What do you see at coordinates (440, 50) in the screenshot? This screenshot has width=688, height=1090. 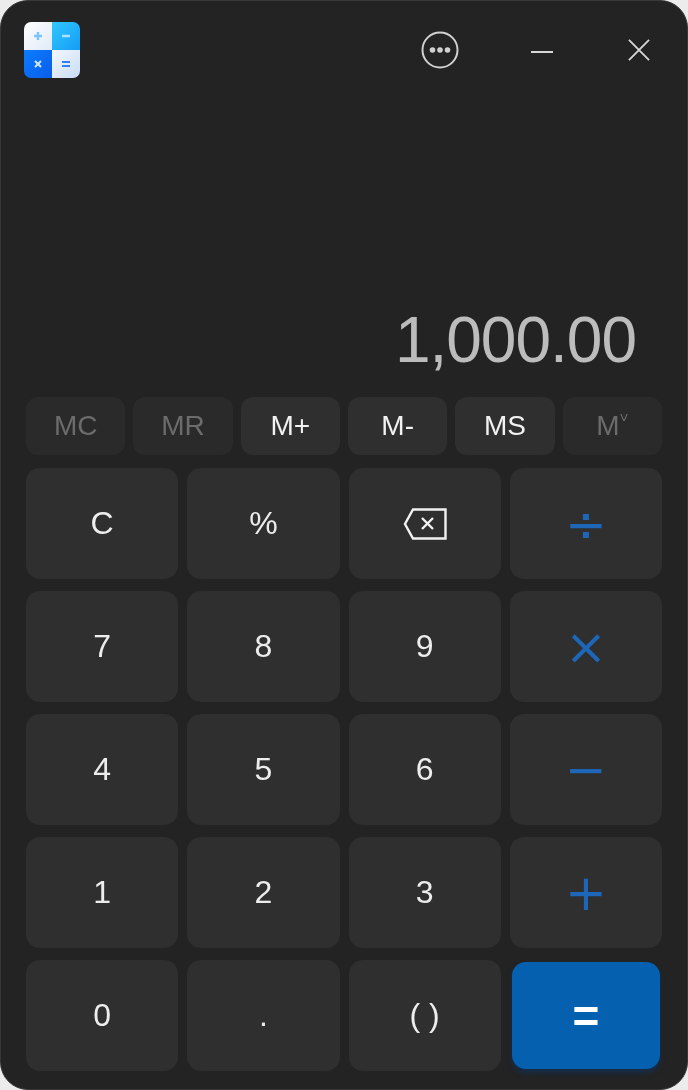 I see `more-icon` at bounding box center [440, 50].